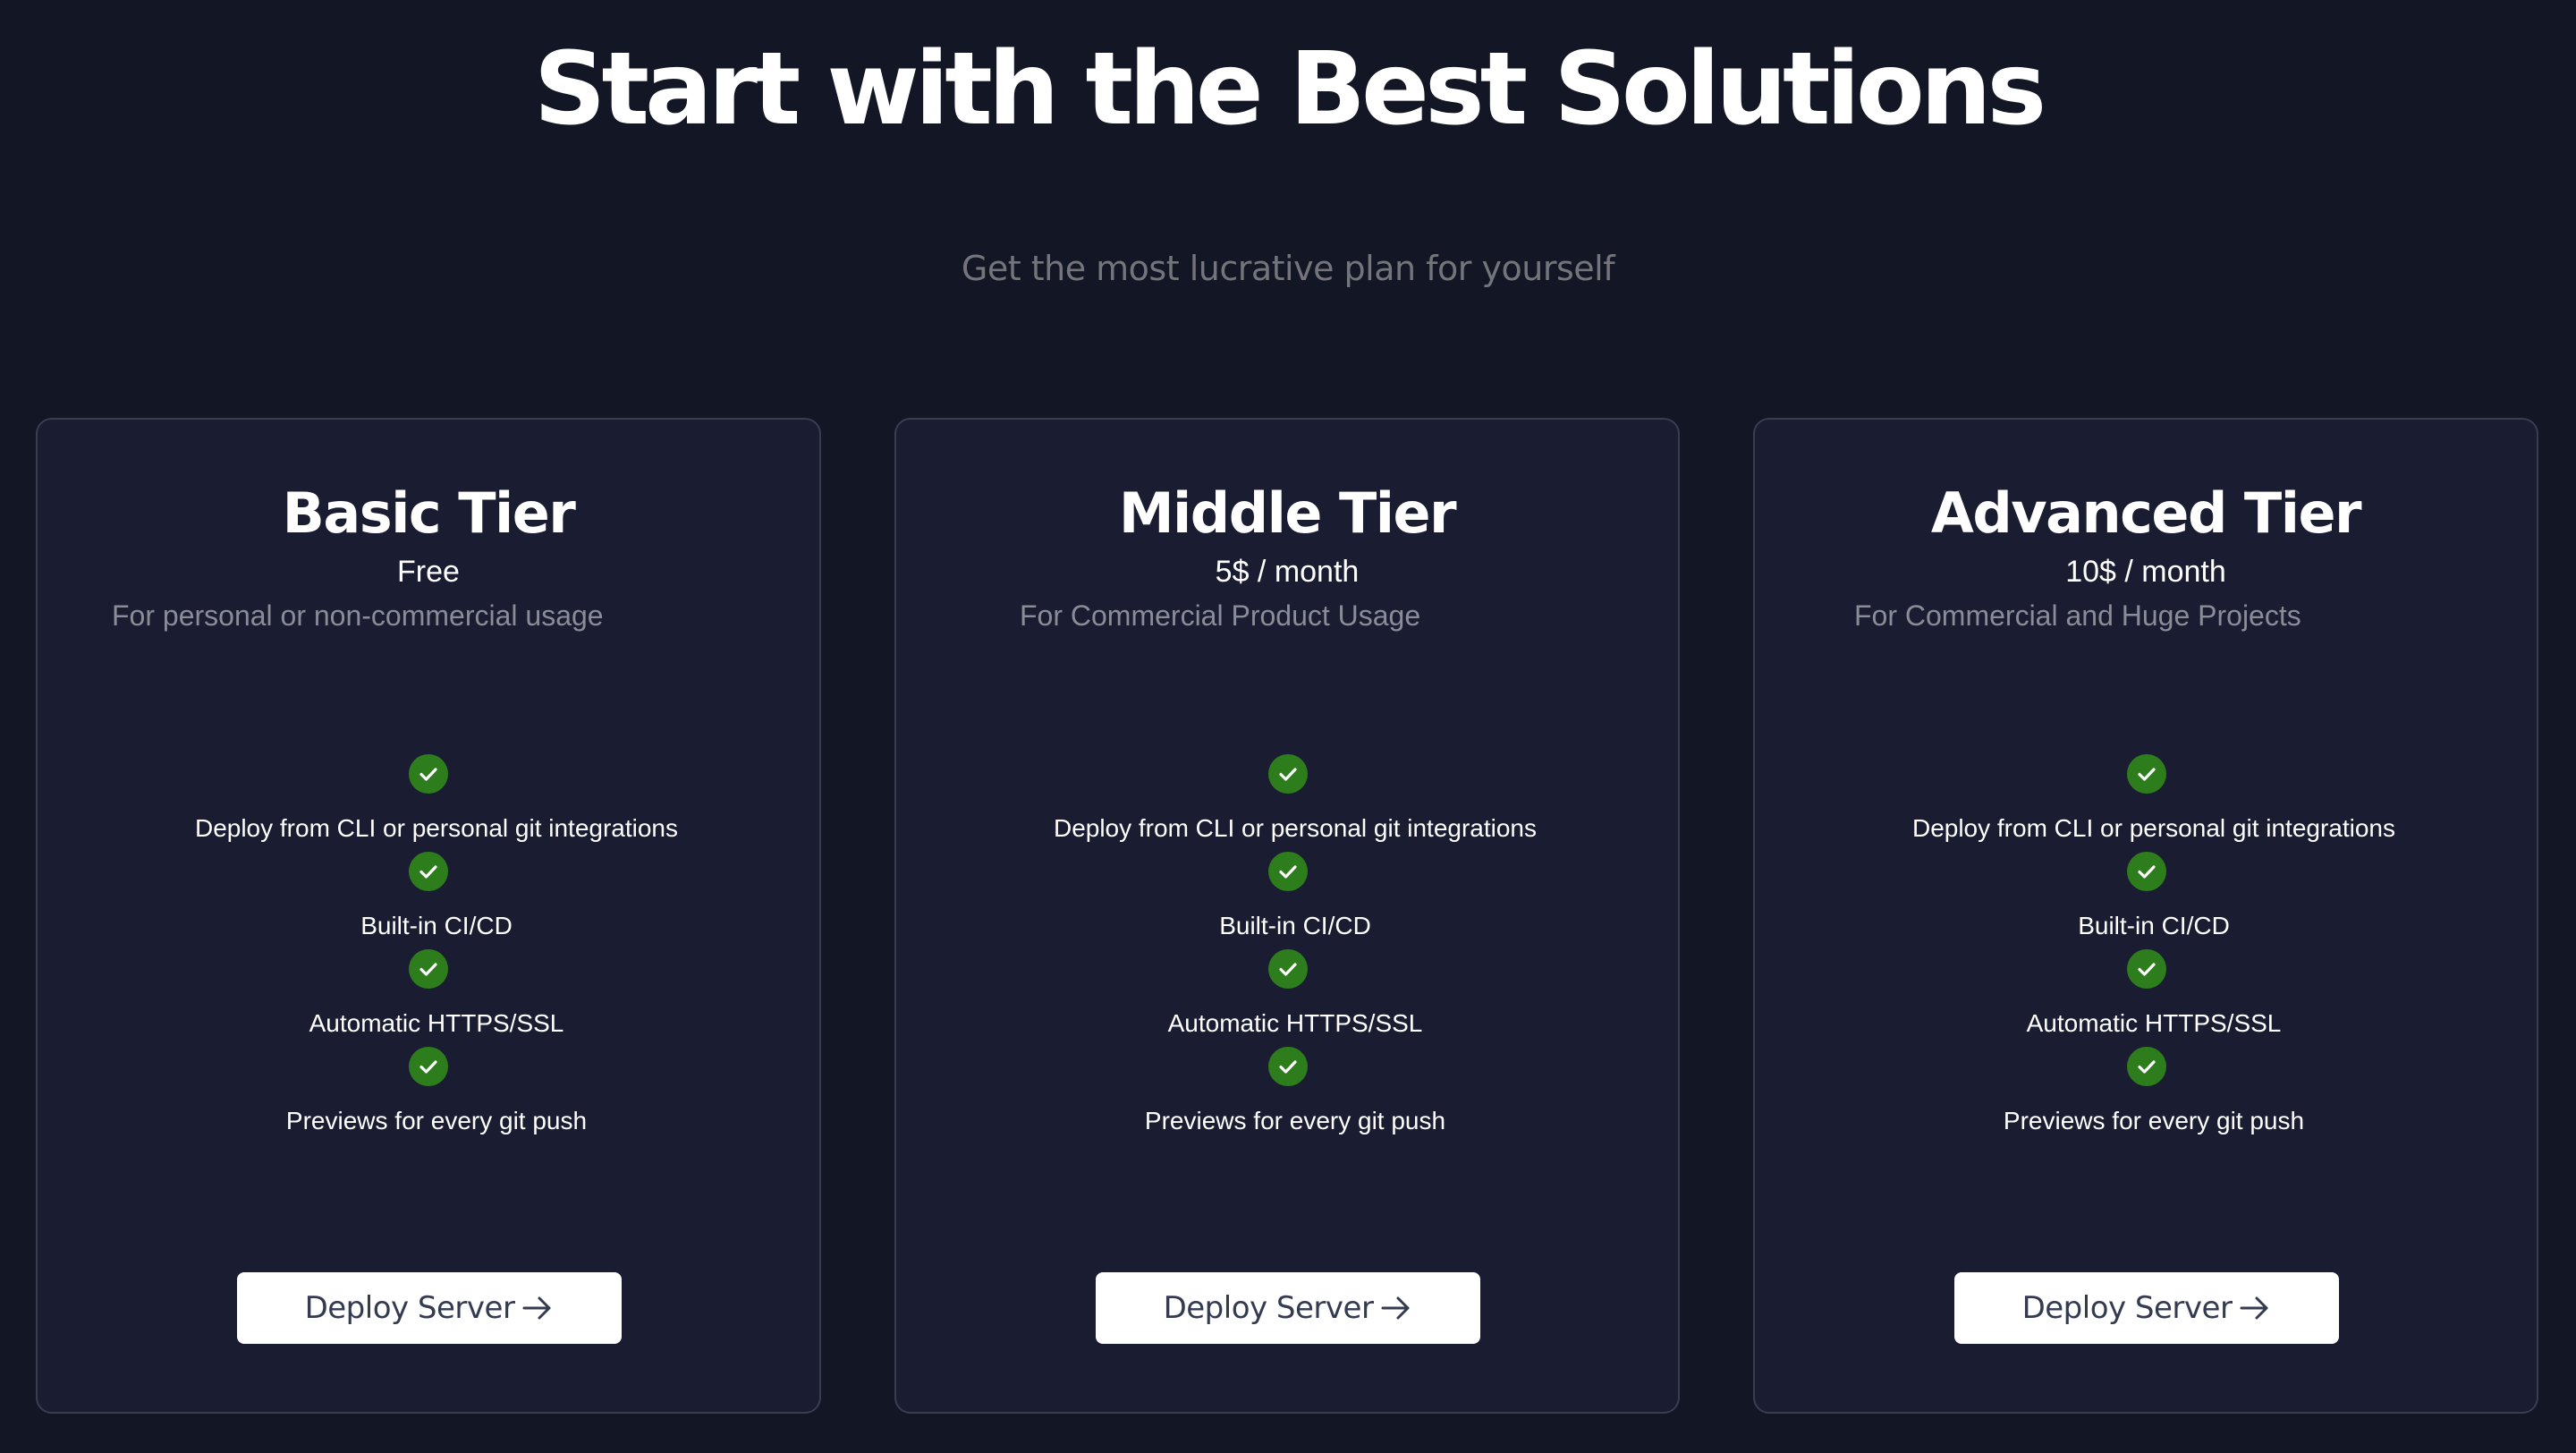 The height and width of the screenshot is (1453, 2576). Describe the element at coordinates (428, 572) in the screenshot. I see `plan-price: Free` at that location.